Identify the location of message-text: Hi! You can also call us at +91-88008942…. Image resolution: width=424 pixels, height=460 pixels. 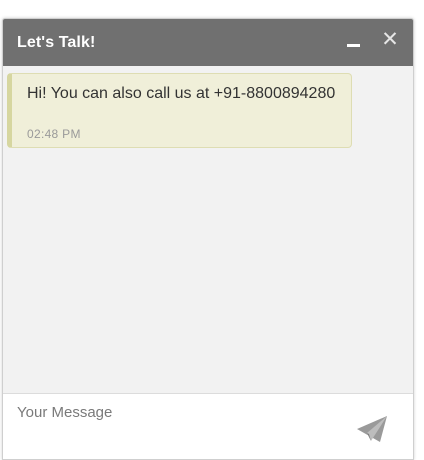
(181, 93).